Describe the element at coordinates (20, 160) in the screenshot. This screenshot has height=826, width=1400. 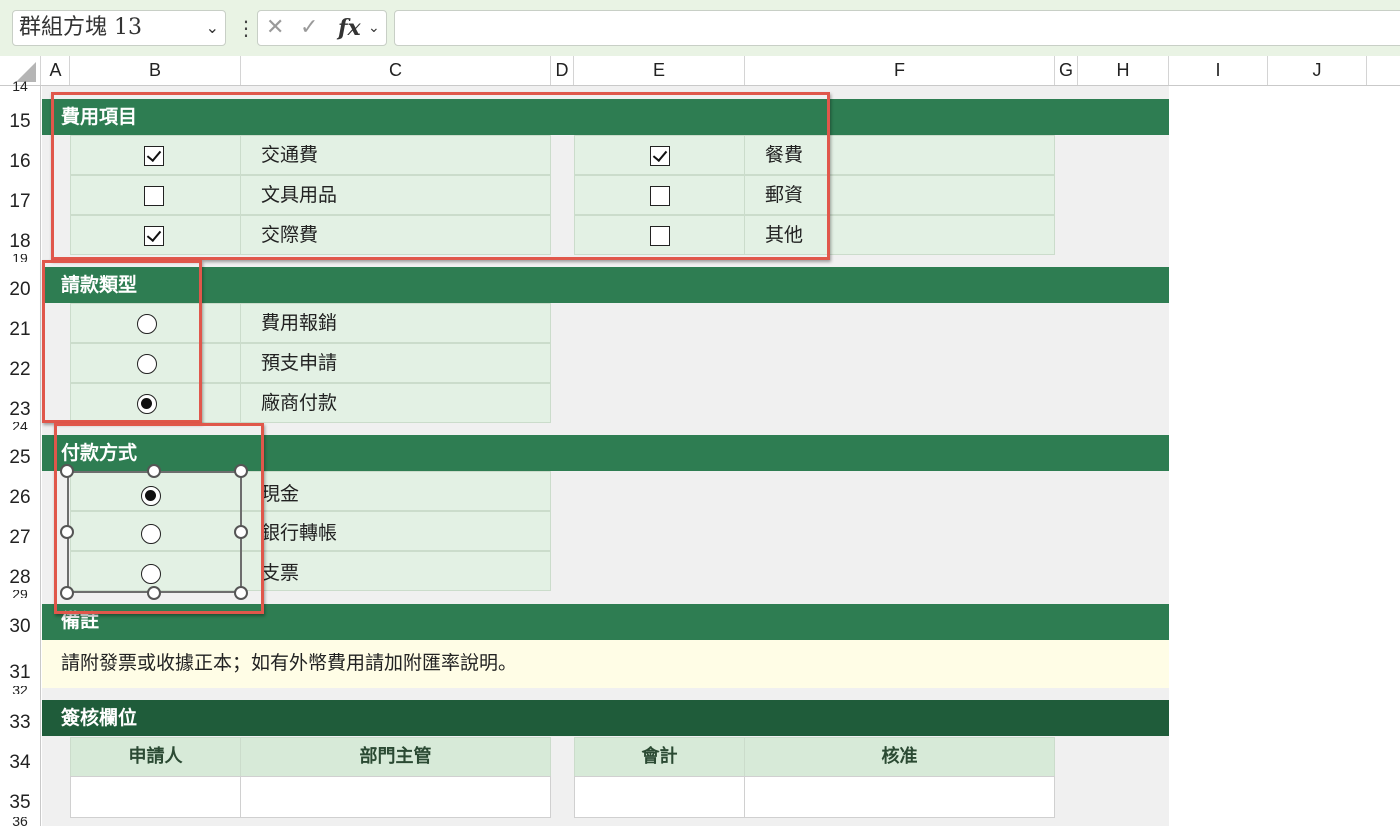
I see `row-header: 16` at that location.